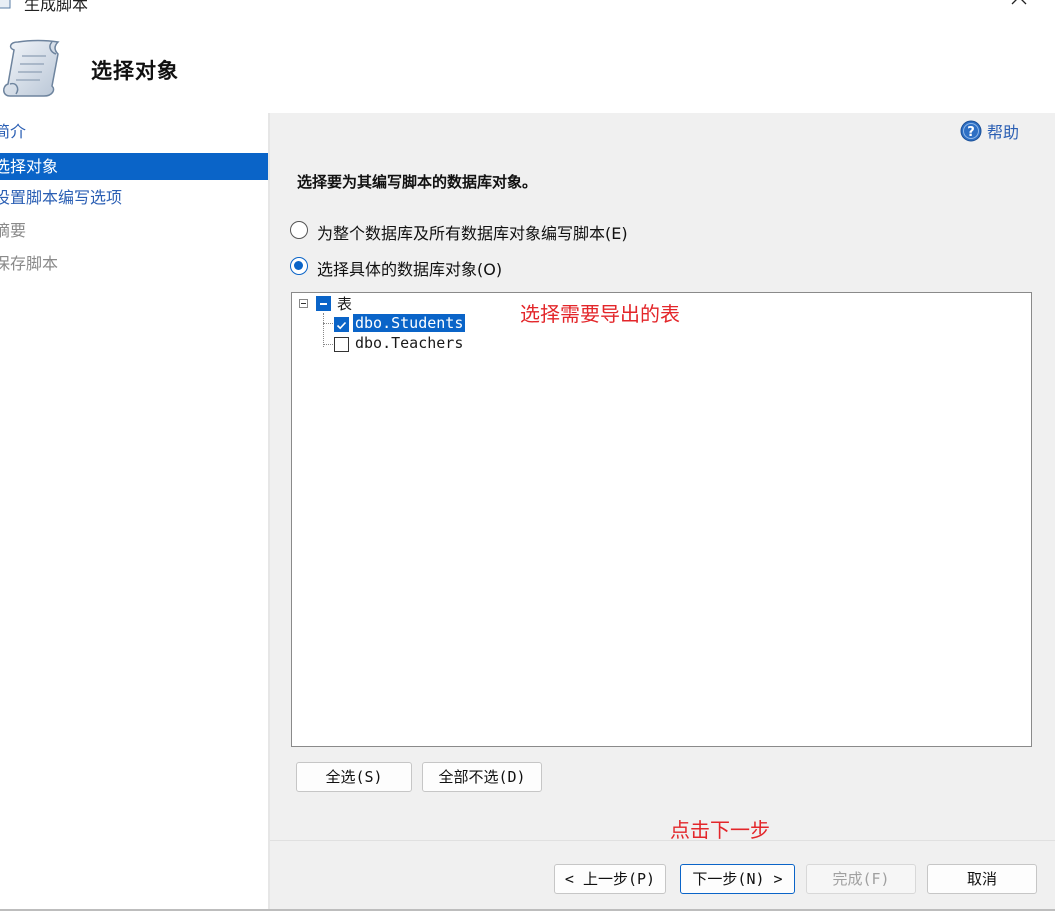 Image resolution: width=1055 pixels, height=911 pixels. What do you see at coordinates (134, 166) in the screenshot?
I see `nav-item-select-objects: 选择对象` at bounding box center [134, 166].